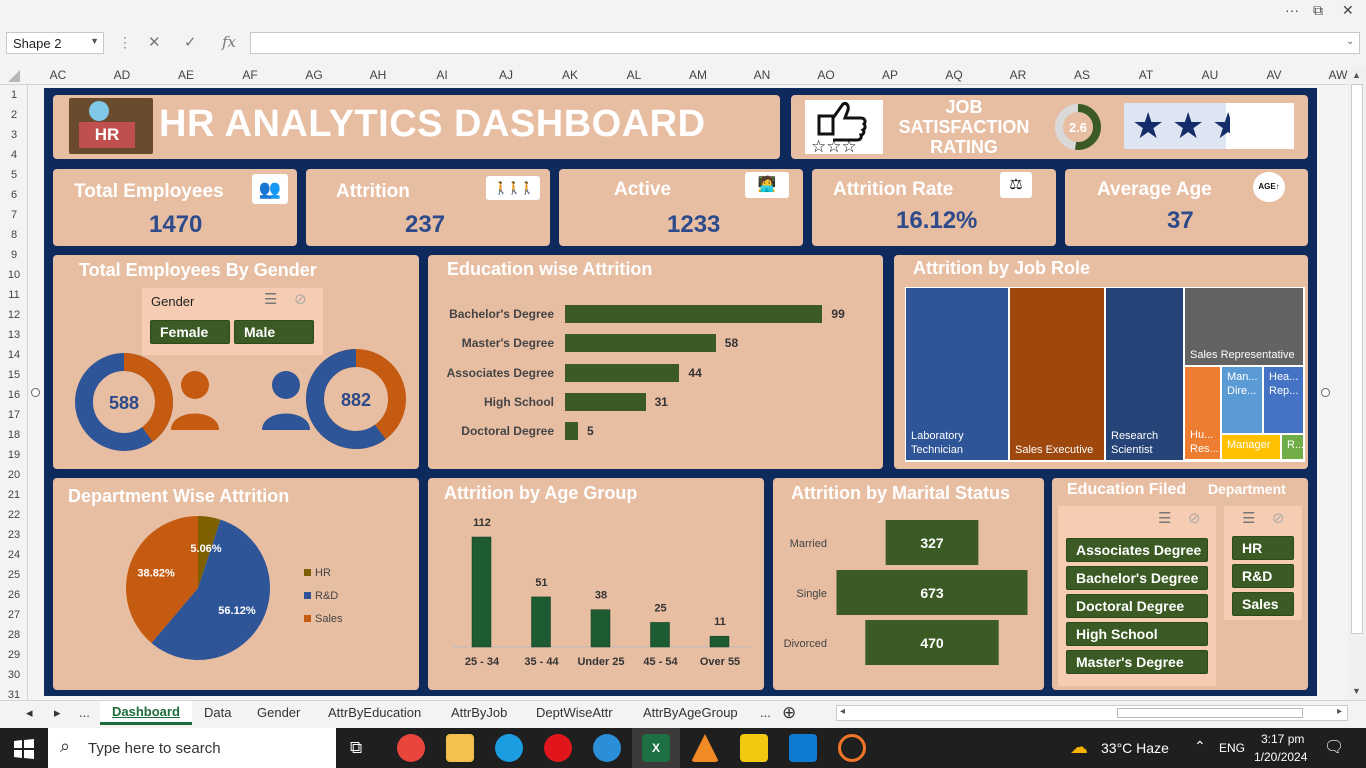  I want to click on chrome-icon, so click(411, 748).